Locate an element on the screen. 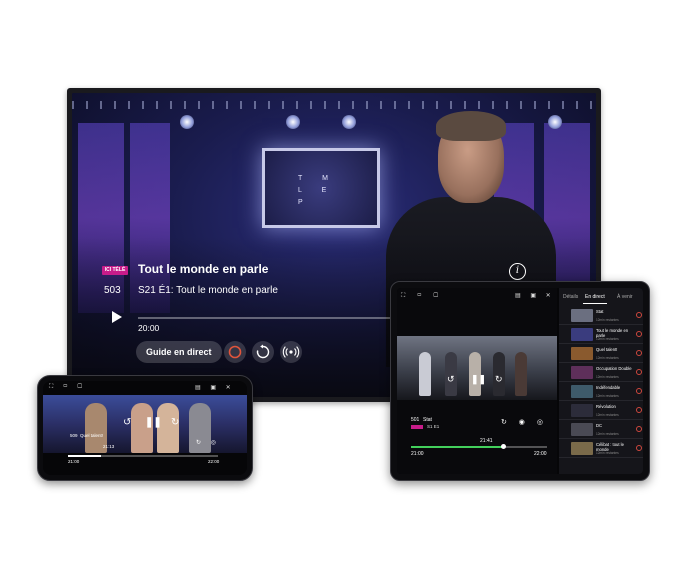 This screenshot has width=686, height=574. channel-row: Occupation Double 12min restantes is located at coordinates (601, 372).